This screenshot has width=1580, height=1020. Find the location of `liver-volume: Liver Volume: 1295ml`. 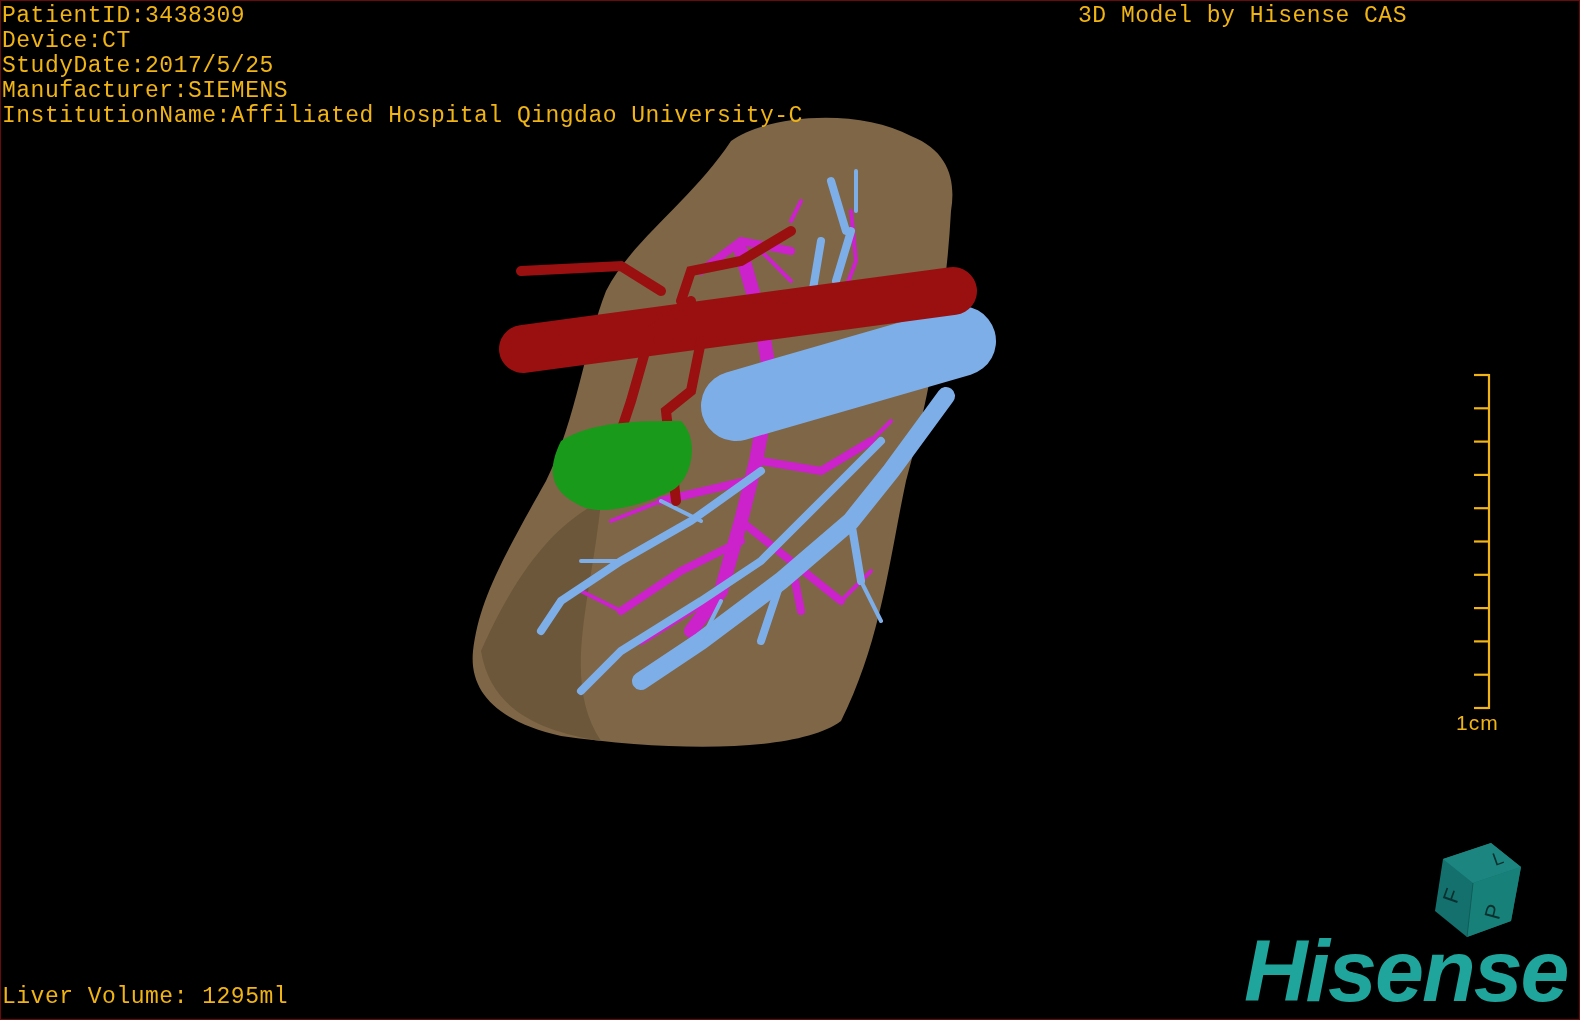

liver-volume: Liver Volume: 1295ml is located at coordinates (145, 997).